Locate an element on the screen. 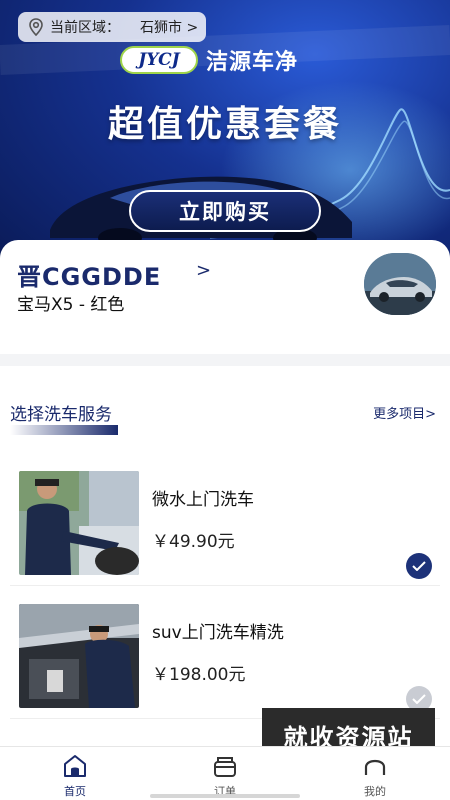 Image resolution: width=450 pixels, height=800 pixels. banner-headline: 超值优惠套餐 is located at coordinates (224, 124).